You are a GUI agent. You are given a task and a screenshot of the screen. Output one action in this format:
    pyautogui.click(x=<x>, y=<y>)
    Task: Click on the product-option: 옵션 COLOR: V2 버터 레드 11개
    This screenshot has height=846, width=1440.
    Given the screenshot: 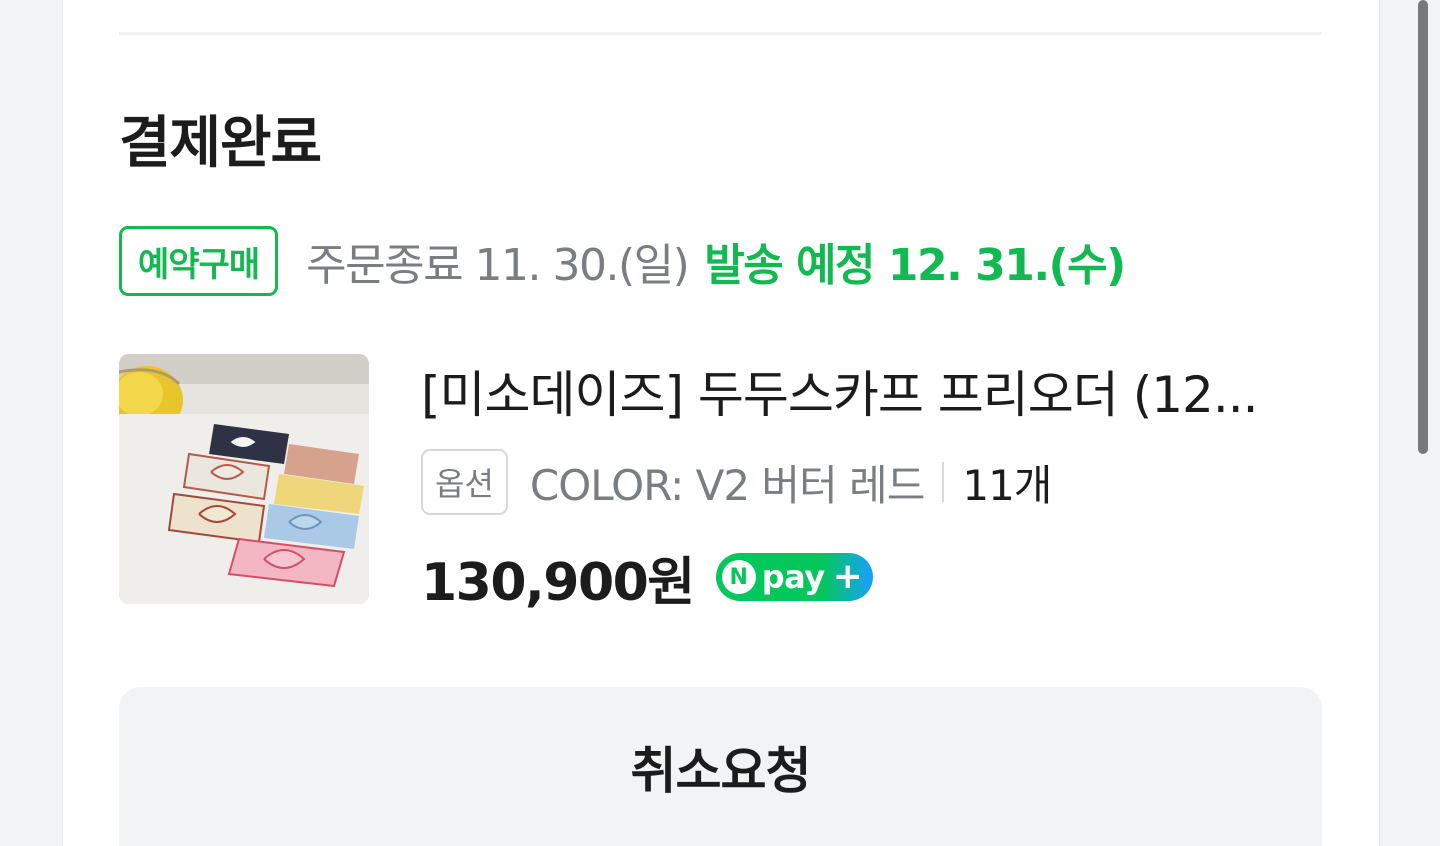 What is the action you would take?
    pyautogui.click(x=736, y=482)
    